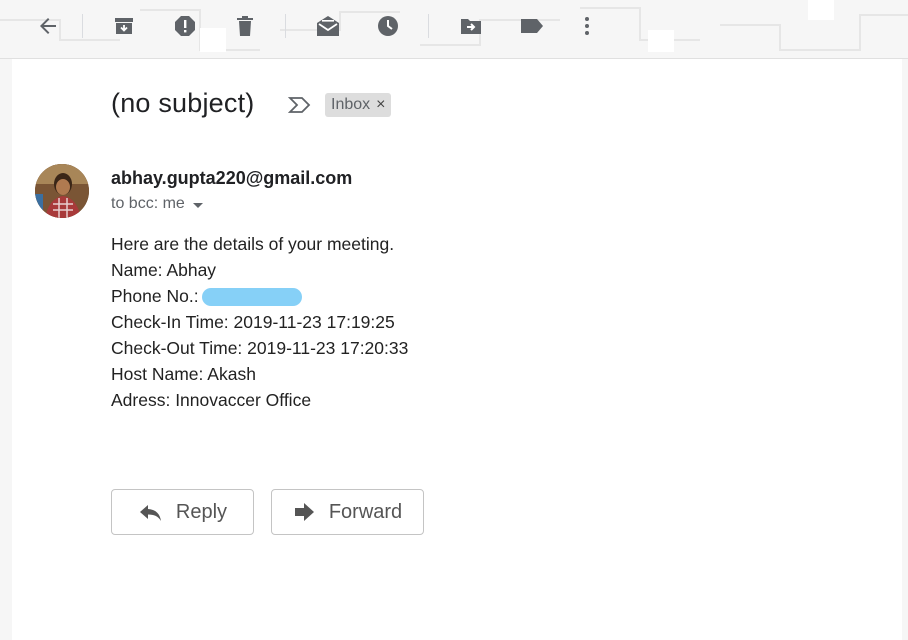  What do you see at coordinates (148, 203) in the screenshot?
I see `recipients-text: to bcc: me` at bounding box center [148, 203].